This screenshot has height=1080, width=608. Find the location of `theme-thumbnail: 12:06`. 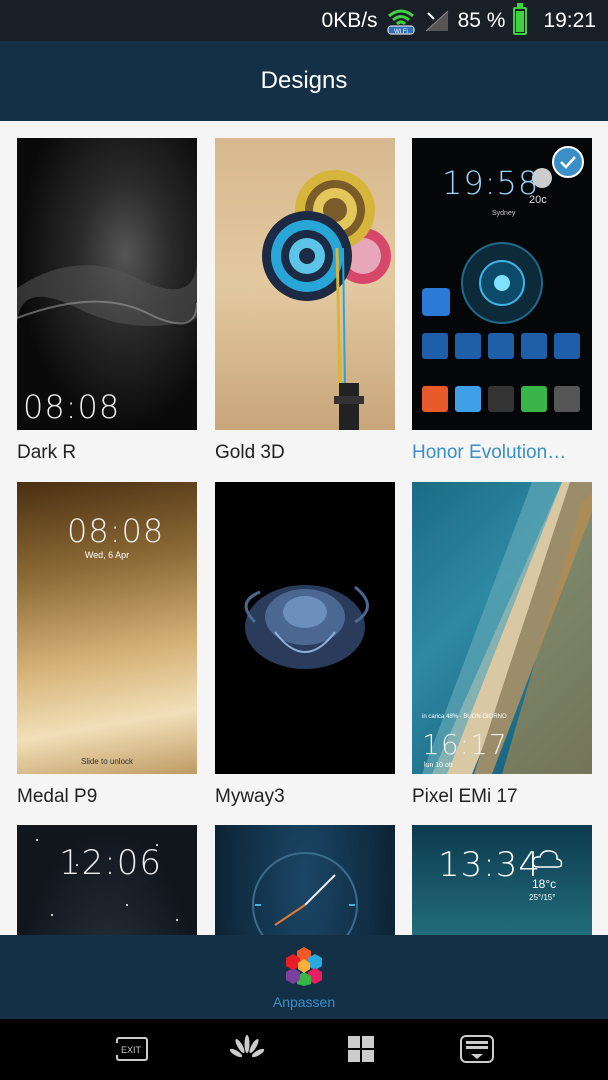

theme-thumbnail: 12:06 is located at coordinates (107, 880).